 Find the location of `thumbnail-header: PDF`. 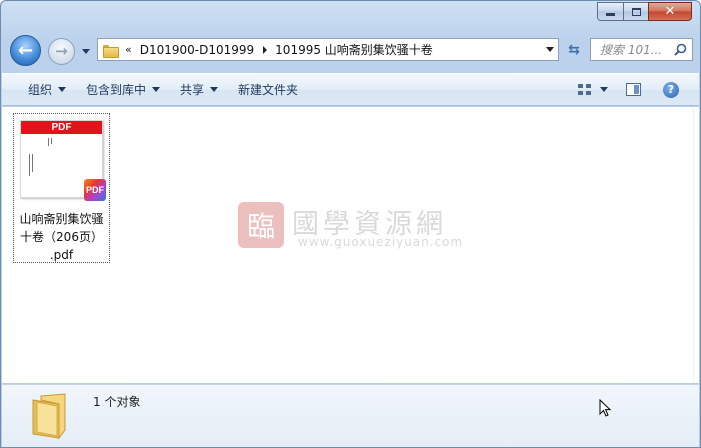

thumbnail-header: PDF is located at coordinates (61, 127).